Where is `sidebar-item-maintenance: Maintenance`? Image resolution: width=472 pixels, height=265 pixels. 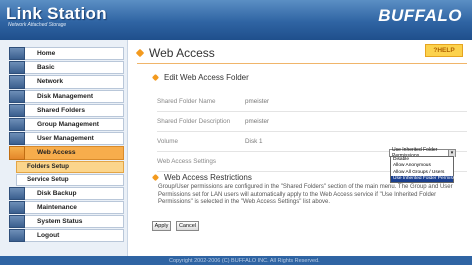
sidebar-item-maintenance: Maintenance is located at coordinates (66, 207).